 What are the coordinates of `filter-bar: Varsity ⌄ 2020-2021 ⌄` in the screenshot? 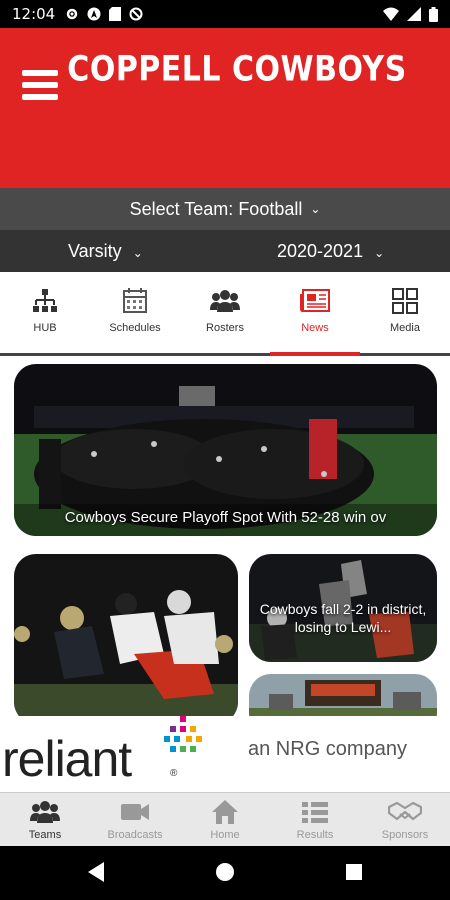 It's located at (225, 251).